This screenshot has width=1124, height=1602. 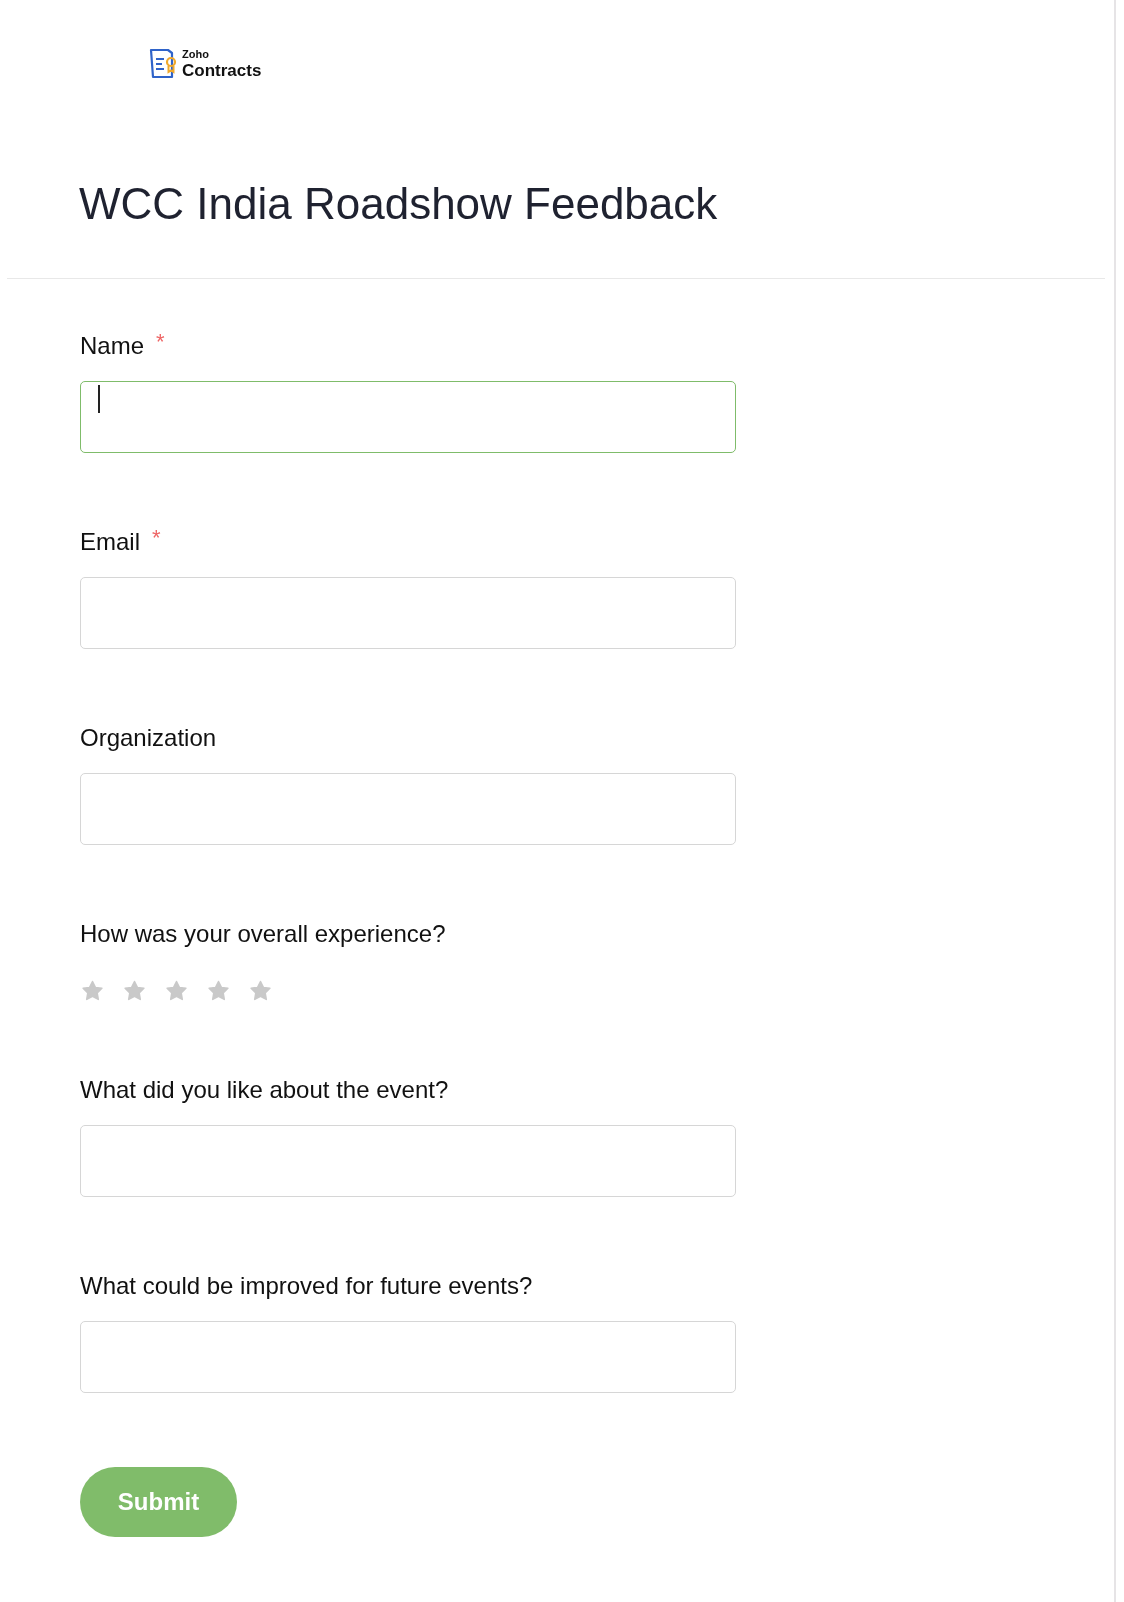 I want to click on document-badge-icon, so click(x=163, y=64).